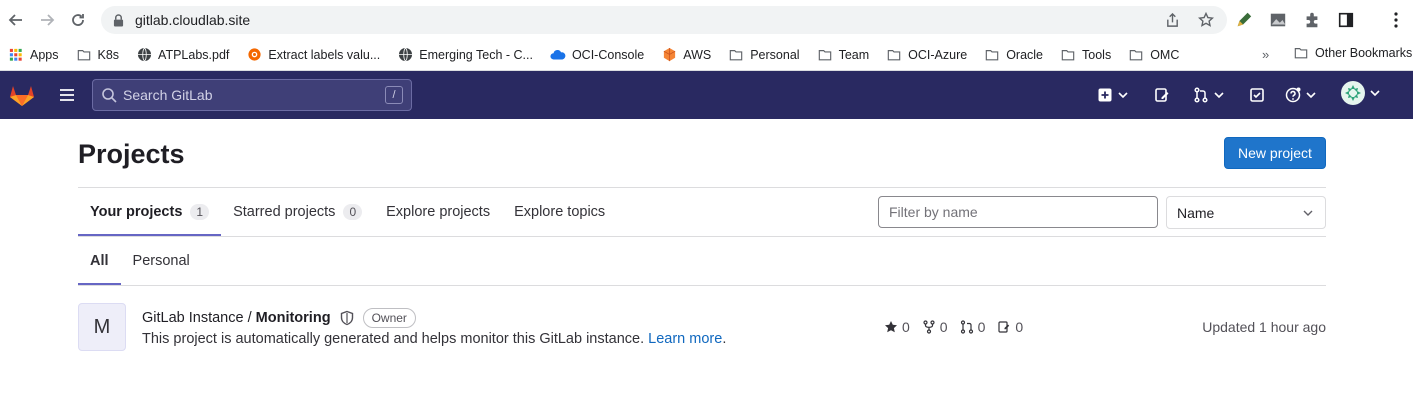 This screenshot has width=1413, height=408. What do you see at coordinates (1019, 327) in the screenshot?
I see `issues-value: 0` at bounding box center [1019, 327].